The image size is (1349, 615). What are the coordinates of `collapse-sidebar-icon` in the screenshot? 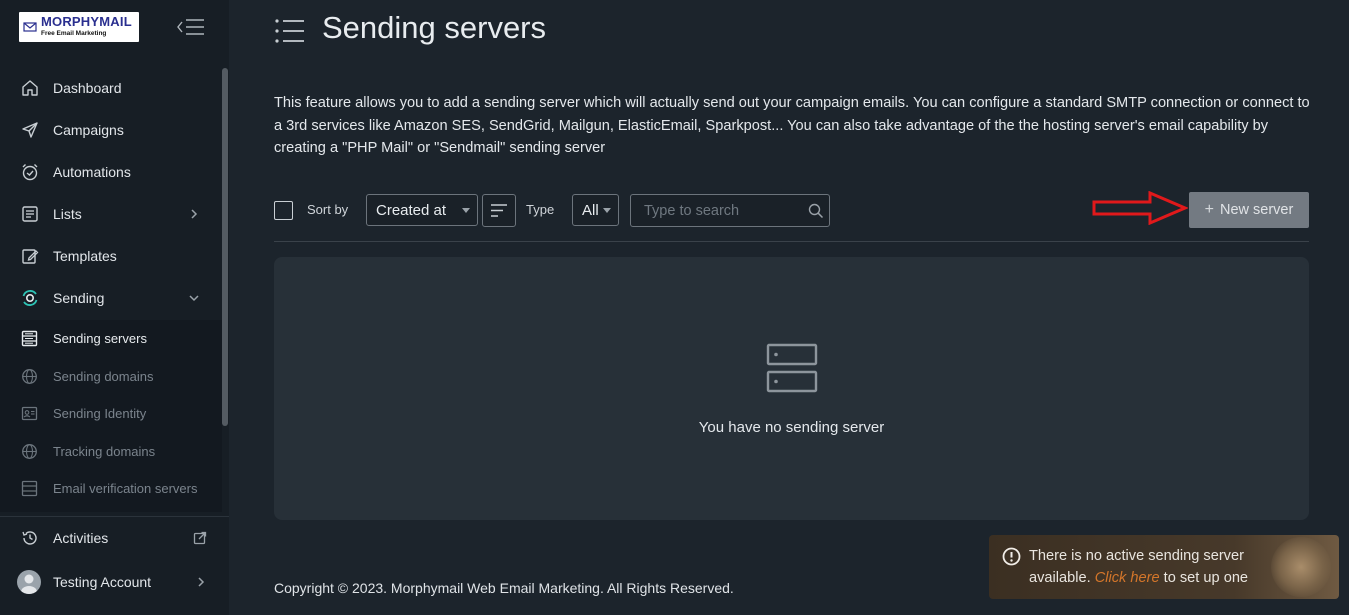 It's located at (191, 27).